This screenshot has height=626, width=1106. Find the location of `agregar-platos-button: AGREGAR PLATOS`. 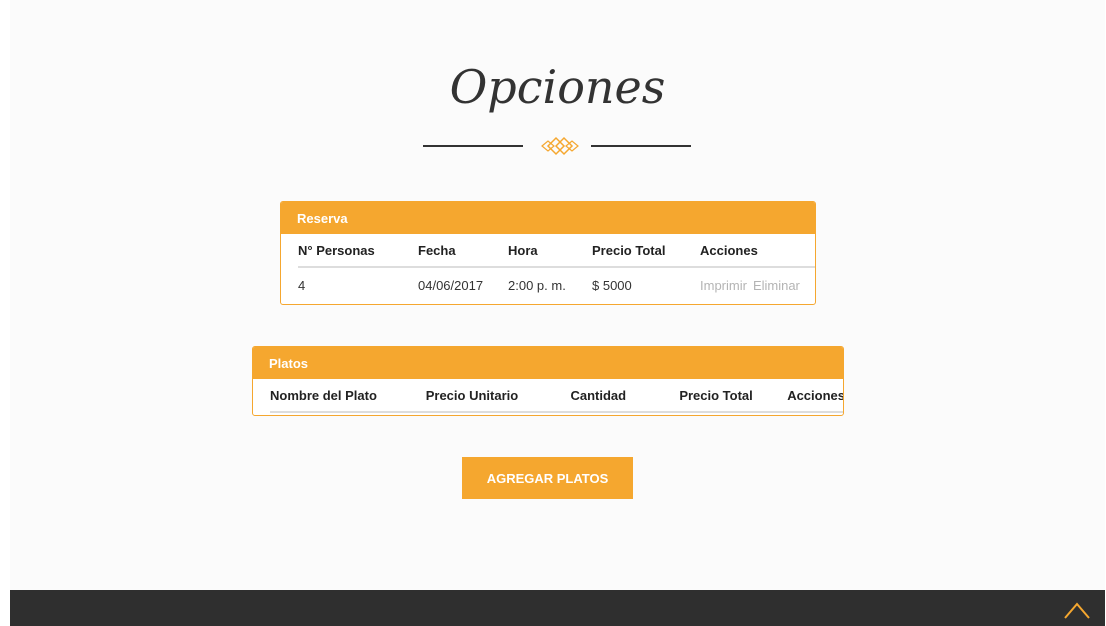

agregar-platos-button: AGREGAR PLATOS is located at coordinates (547, 478).